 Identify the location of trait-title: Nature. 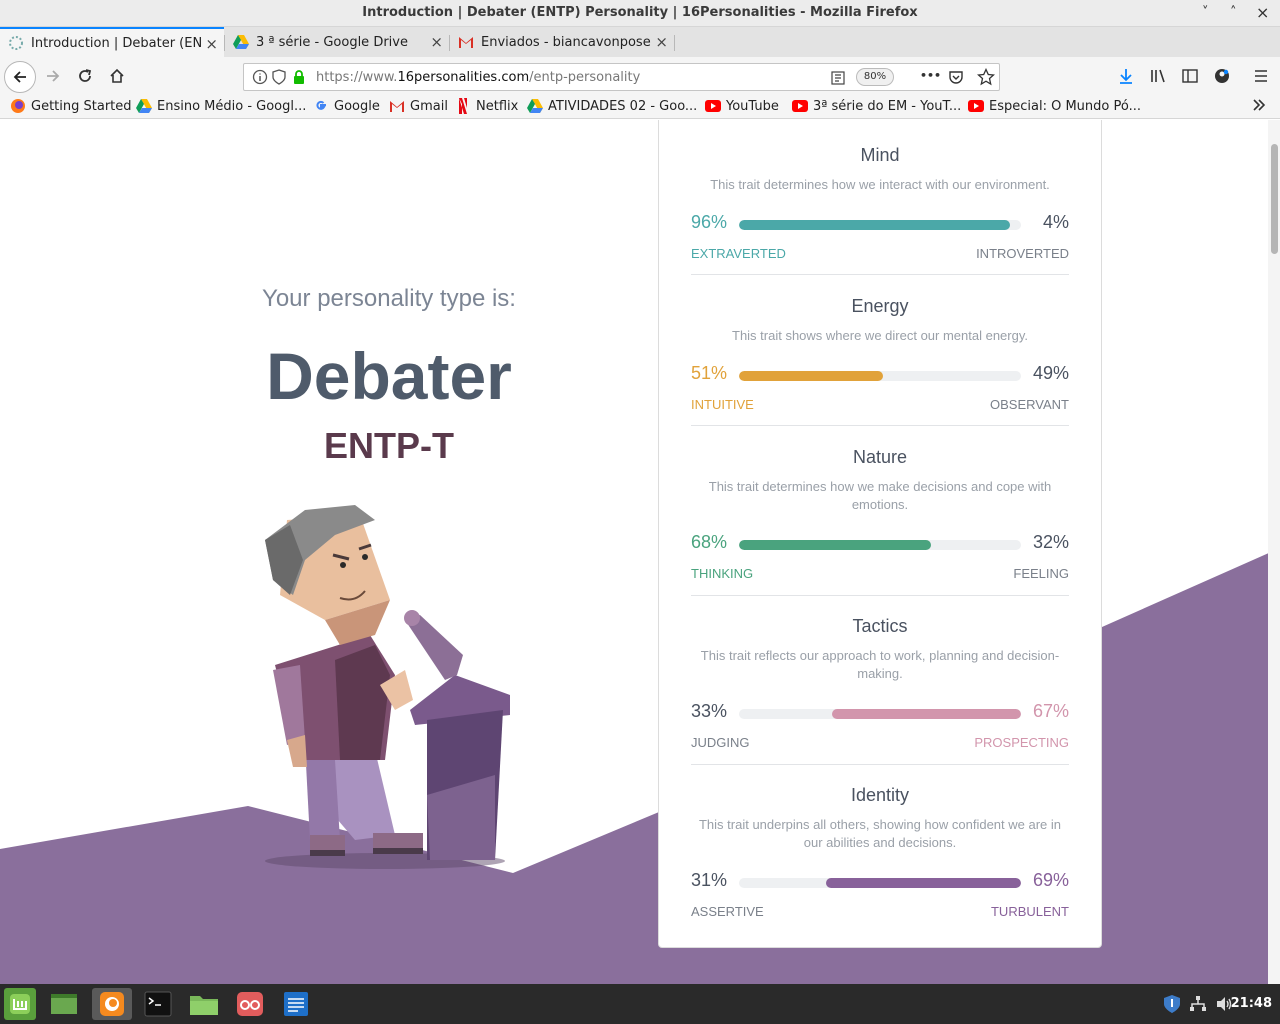
(880, 457).